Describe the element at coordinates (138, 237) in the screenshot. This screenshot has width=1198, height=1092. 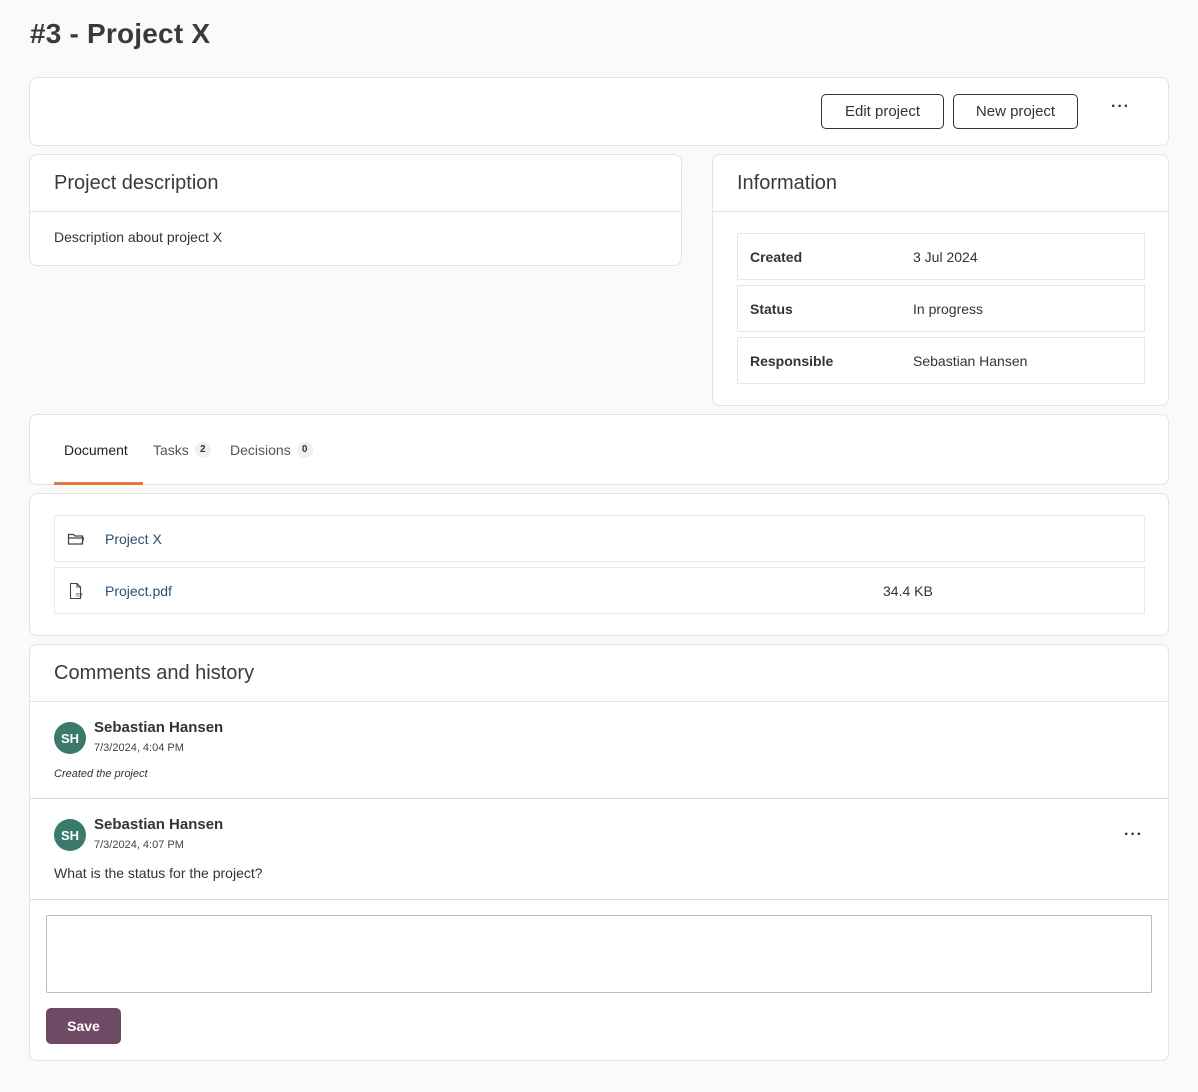
I see `project-description-text: Description about project X` at that location.